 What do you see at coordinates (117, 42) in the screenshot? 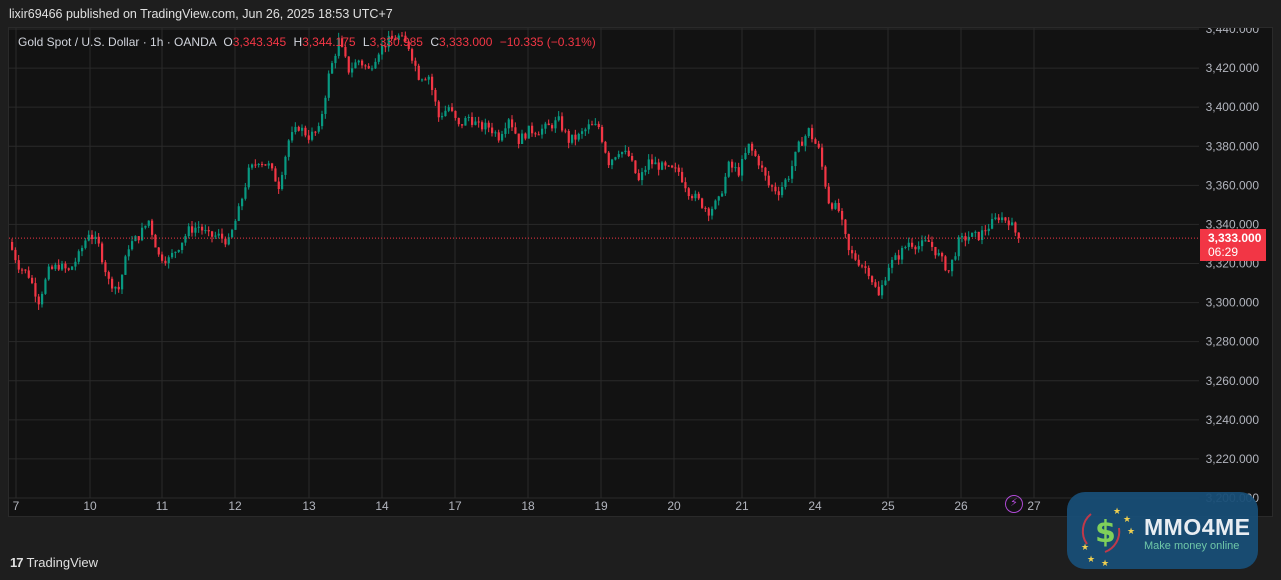
I see `symbol-name: Gold Spot / U.S. Dollar · 1h · OANDA` at bounding box center [117, 42].